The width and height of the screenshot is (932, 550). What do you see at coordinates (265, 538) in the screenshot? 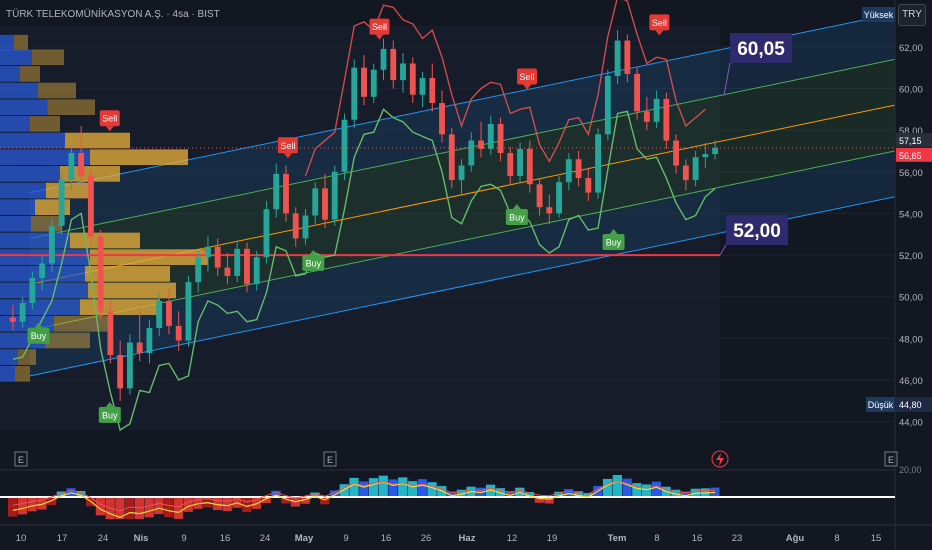
I see `x-tick-label: 24` at bounding box center [265, 538].